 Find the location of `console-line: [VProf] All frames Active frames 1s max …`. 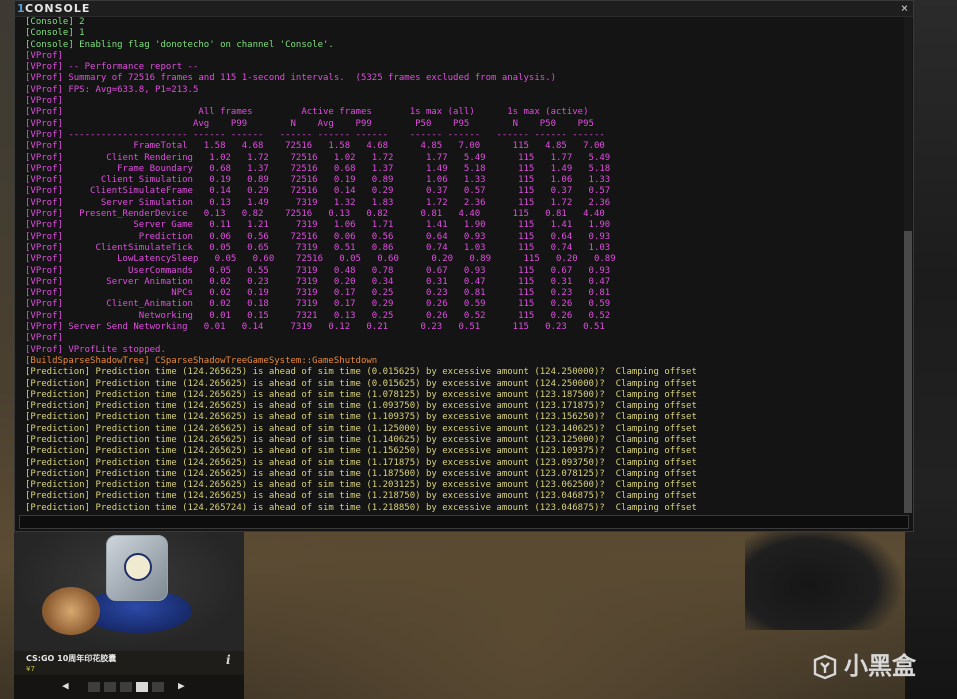

console-line: [VProf] All frames Active frames 1s max … is located at coordinates (307, 112).